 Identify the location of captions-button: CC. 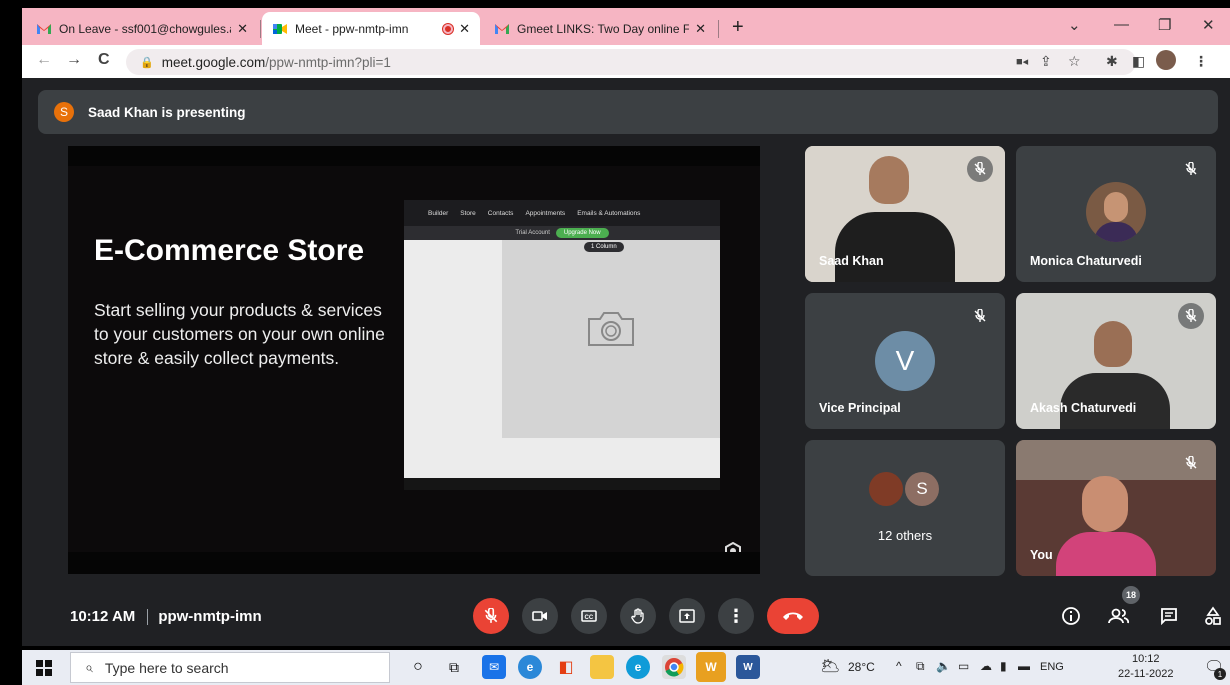
(589, 616).